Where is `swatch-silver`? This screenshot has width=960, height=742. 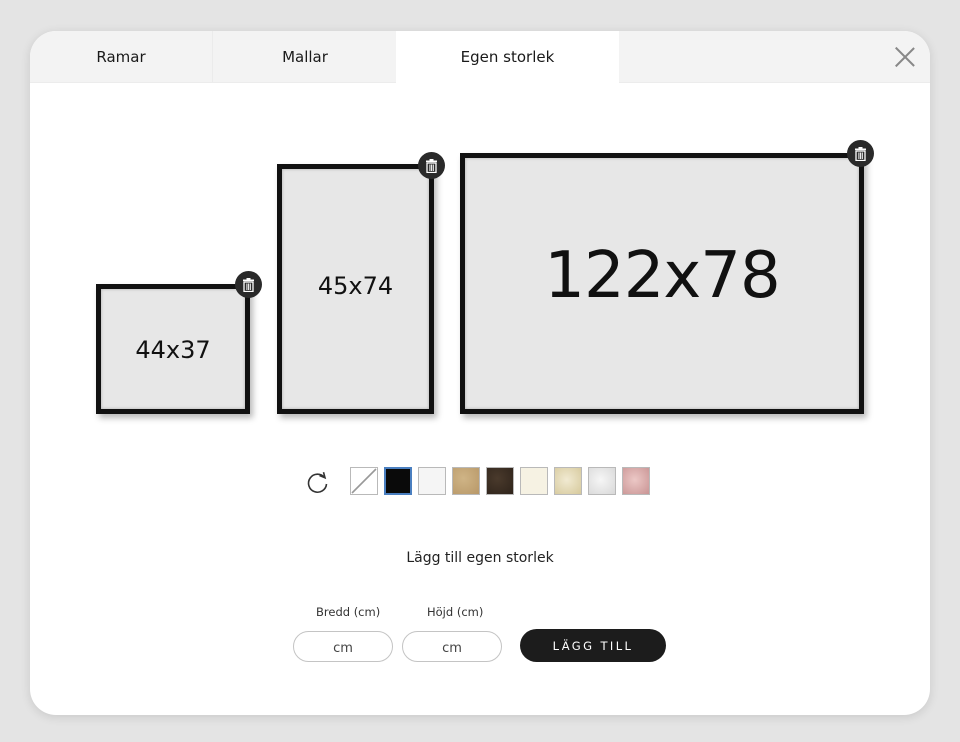 swatch-silver is located at coordinates (602, 481).